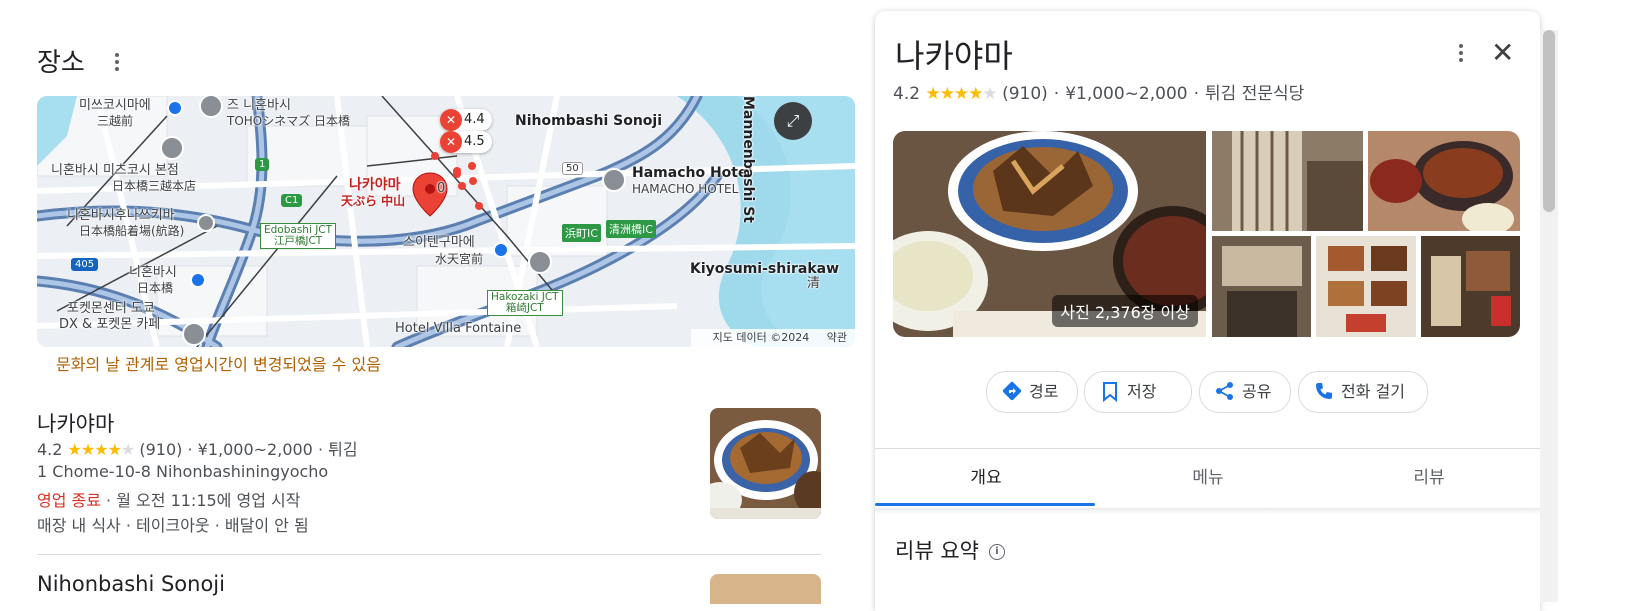 The image size is (1628, 611). Describe the element at coordinates (153, 272) in the screenshot. I see `map-label-nihonbashi-station: 니혼바시` at that location.